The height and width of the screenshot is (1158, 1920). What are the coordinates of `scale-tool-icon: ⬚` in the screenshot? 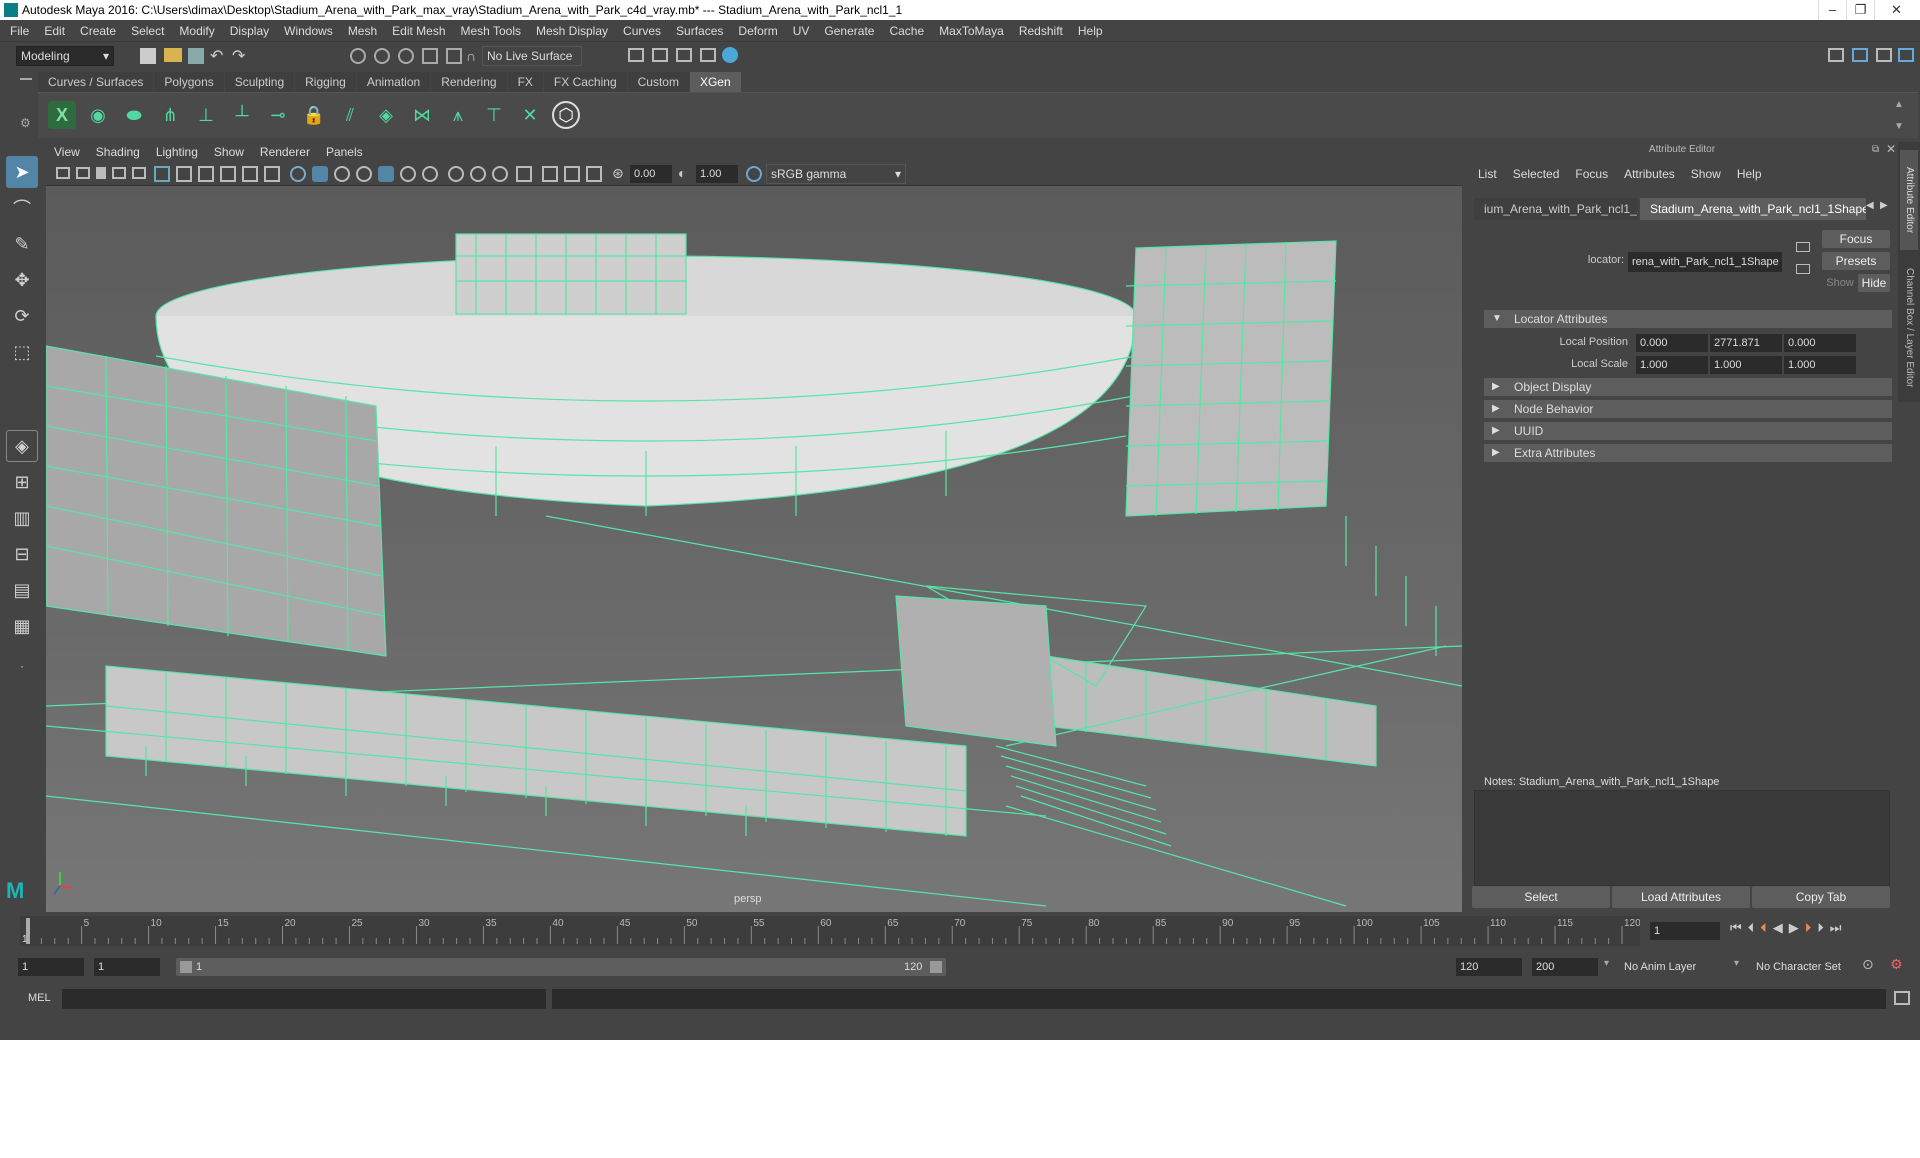 It's located at (22, 352).